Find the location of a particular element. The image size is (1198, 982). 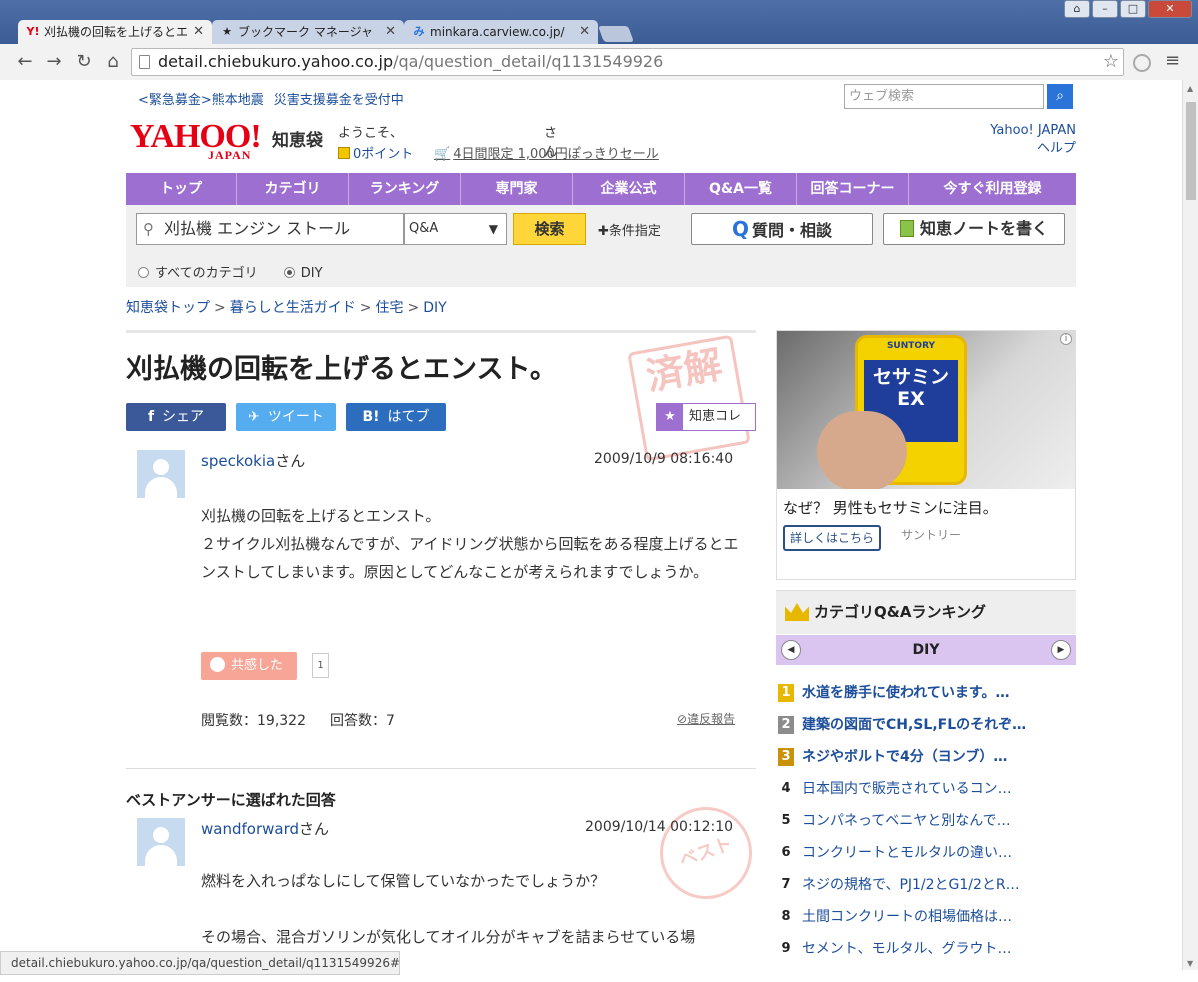

gnav-item-official: 企業公式 is located at coordinates (629, 189).